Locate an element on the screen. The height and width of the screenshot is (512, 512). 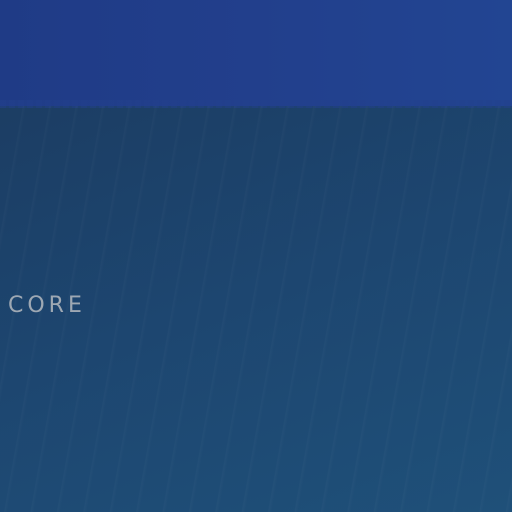
top-band-edge is located at coordinates (256, 104).